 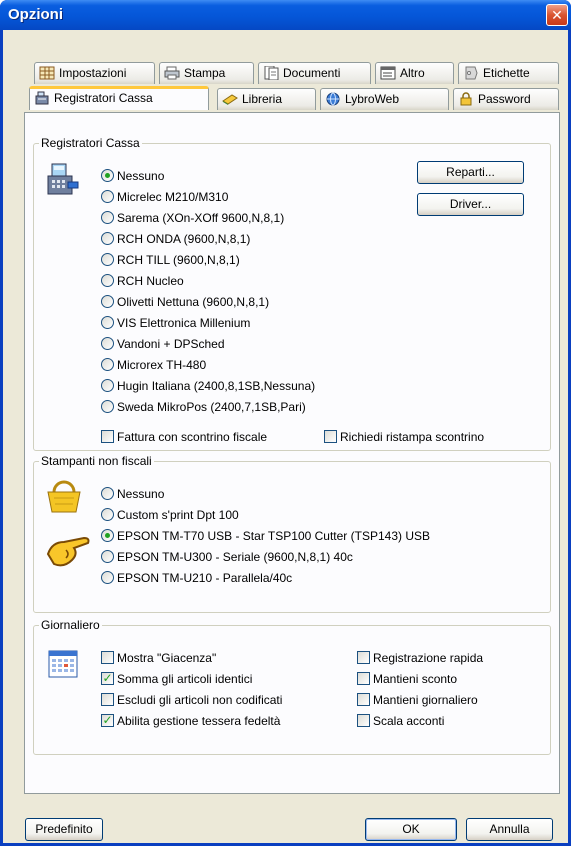 What do you see at coordinates (200, 700) in the screenshot?
I see `checkbox-label: Escludi gli articoli non codificati` at bounding box center [200, 700].